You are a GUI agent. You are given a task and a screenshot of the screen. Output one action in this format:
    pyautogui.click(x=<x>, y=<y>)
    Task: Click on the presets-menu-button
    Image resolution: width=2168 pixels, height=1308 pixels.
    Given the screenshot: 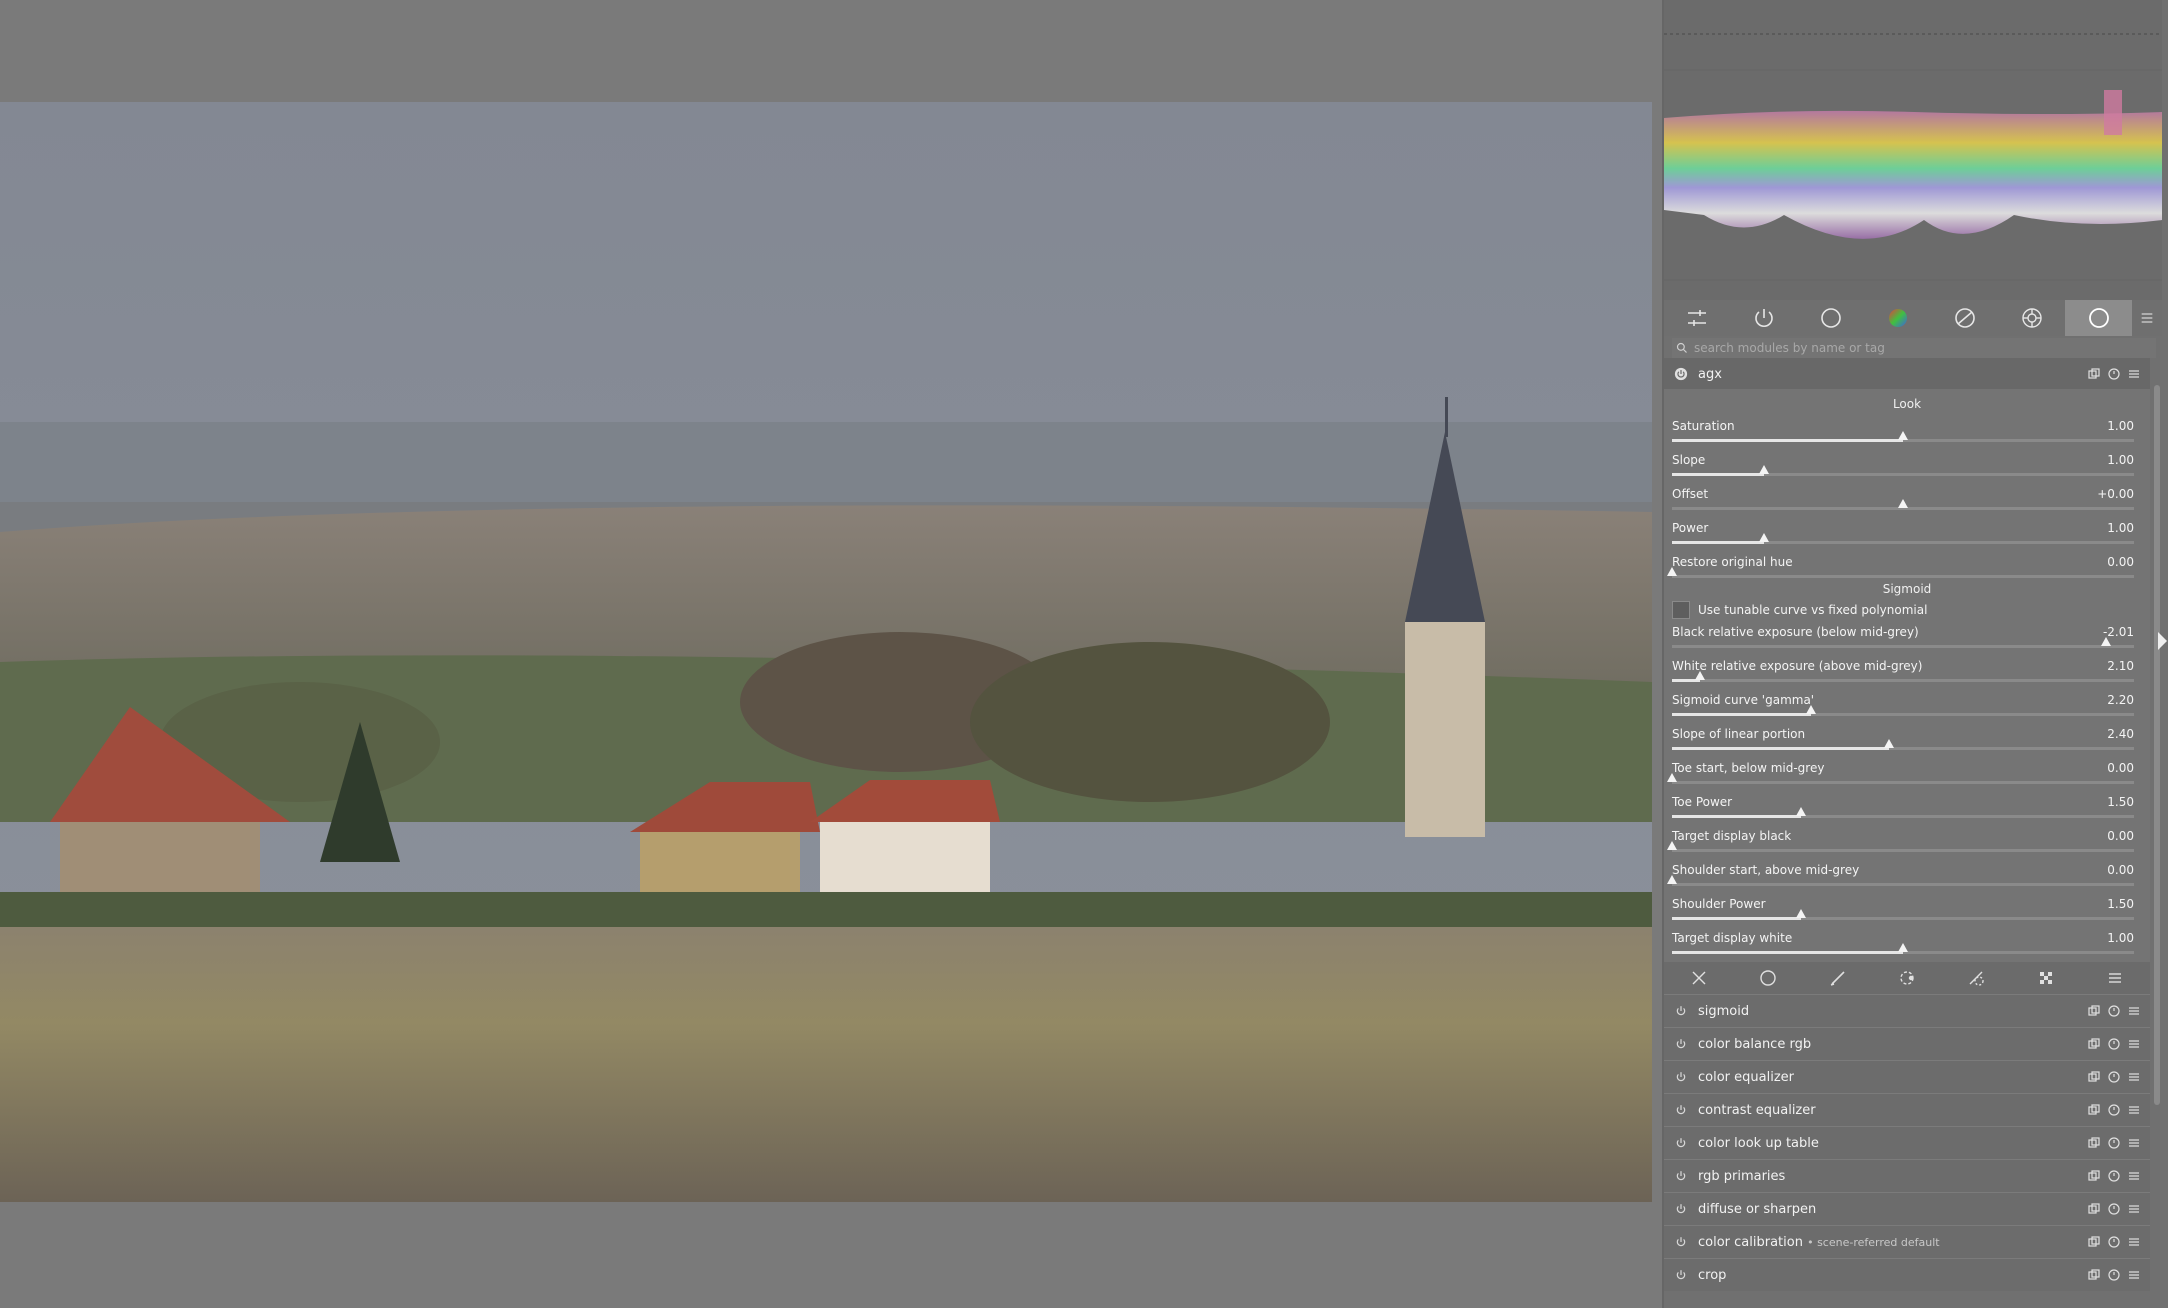 What is the action you would take?
    pyautogui.click(x=2147, y=318)
    